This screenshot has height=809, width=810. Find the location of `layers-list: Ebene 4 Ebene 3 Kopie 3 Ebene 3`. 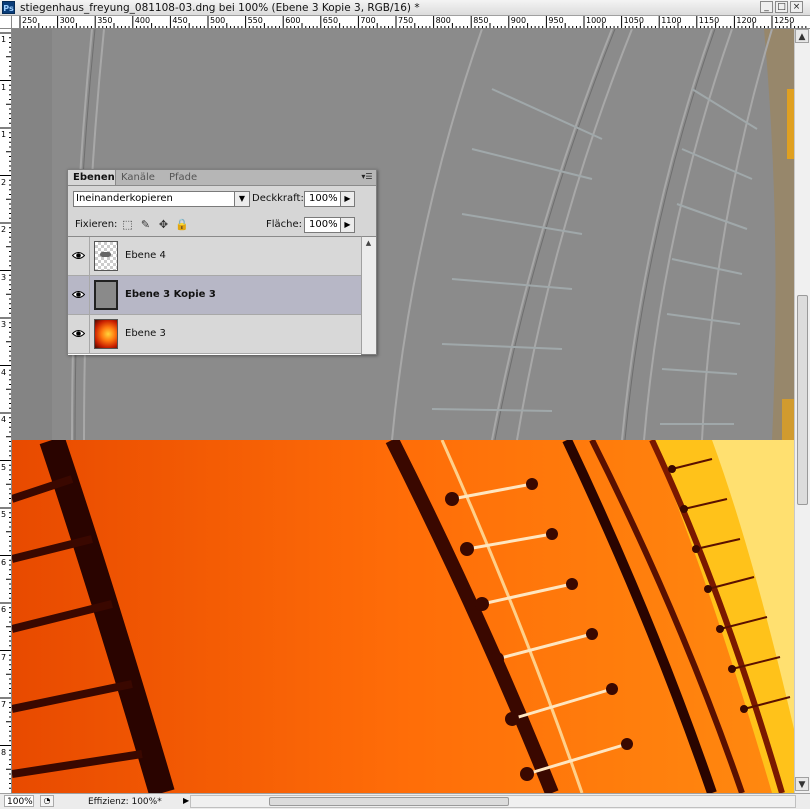

layers-list: Ebene 4 Ebene 3 Kopie 3 Ebene 3 is located at coordinates (214, 295).